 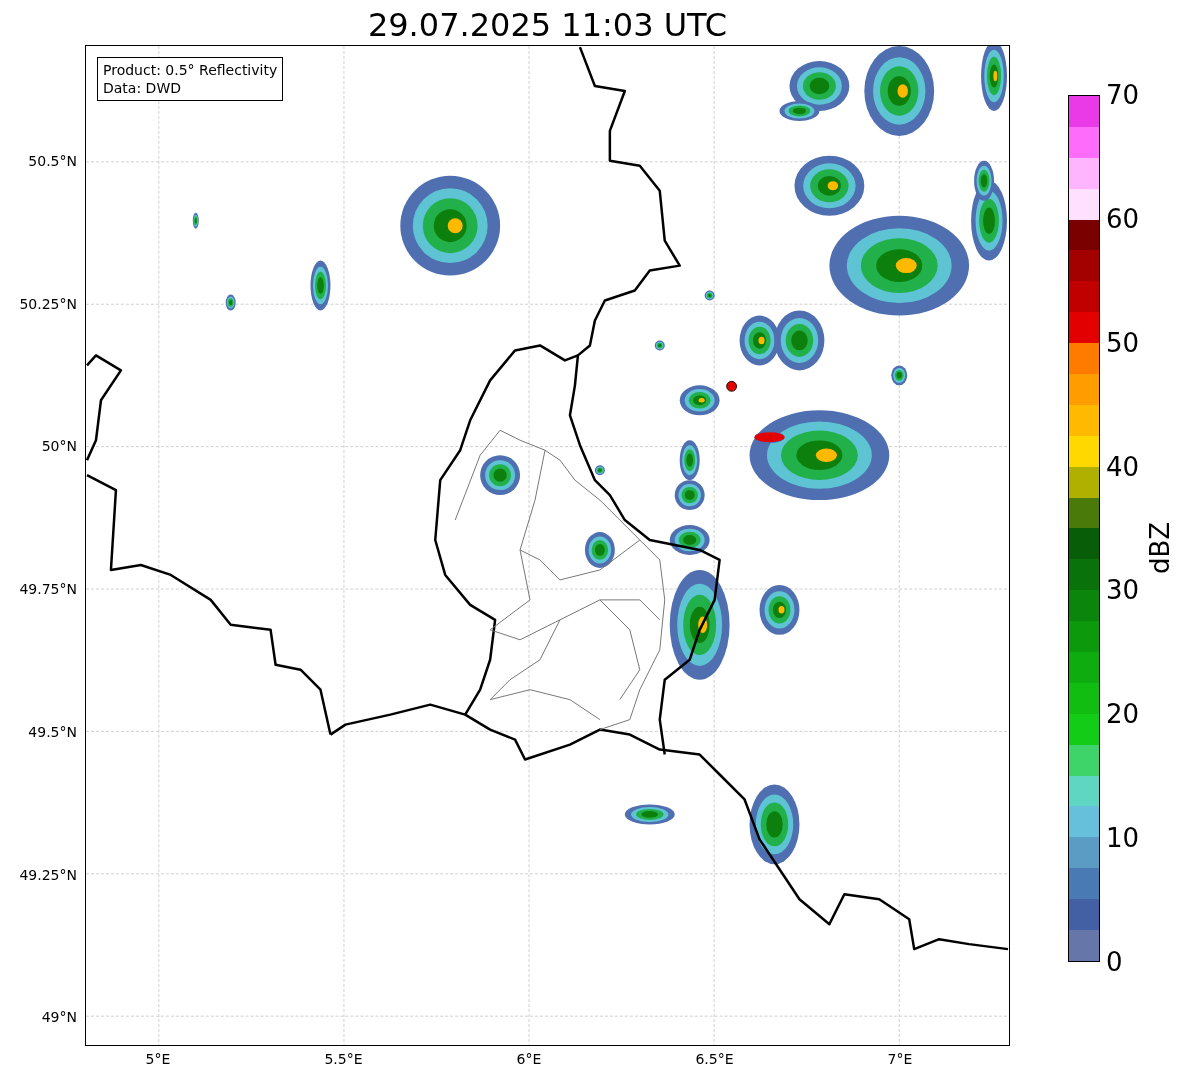 What do you see at coordinates (1123, 466) in the screenshot?
I see `colorbar-tick-label: 40` at bounding box center [1123, 466].